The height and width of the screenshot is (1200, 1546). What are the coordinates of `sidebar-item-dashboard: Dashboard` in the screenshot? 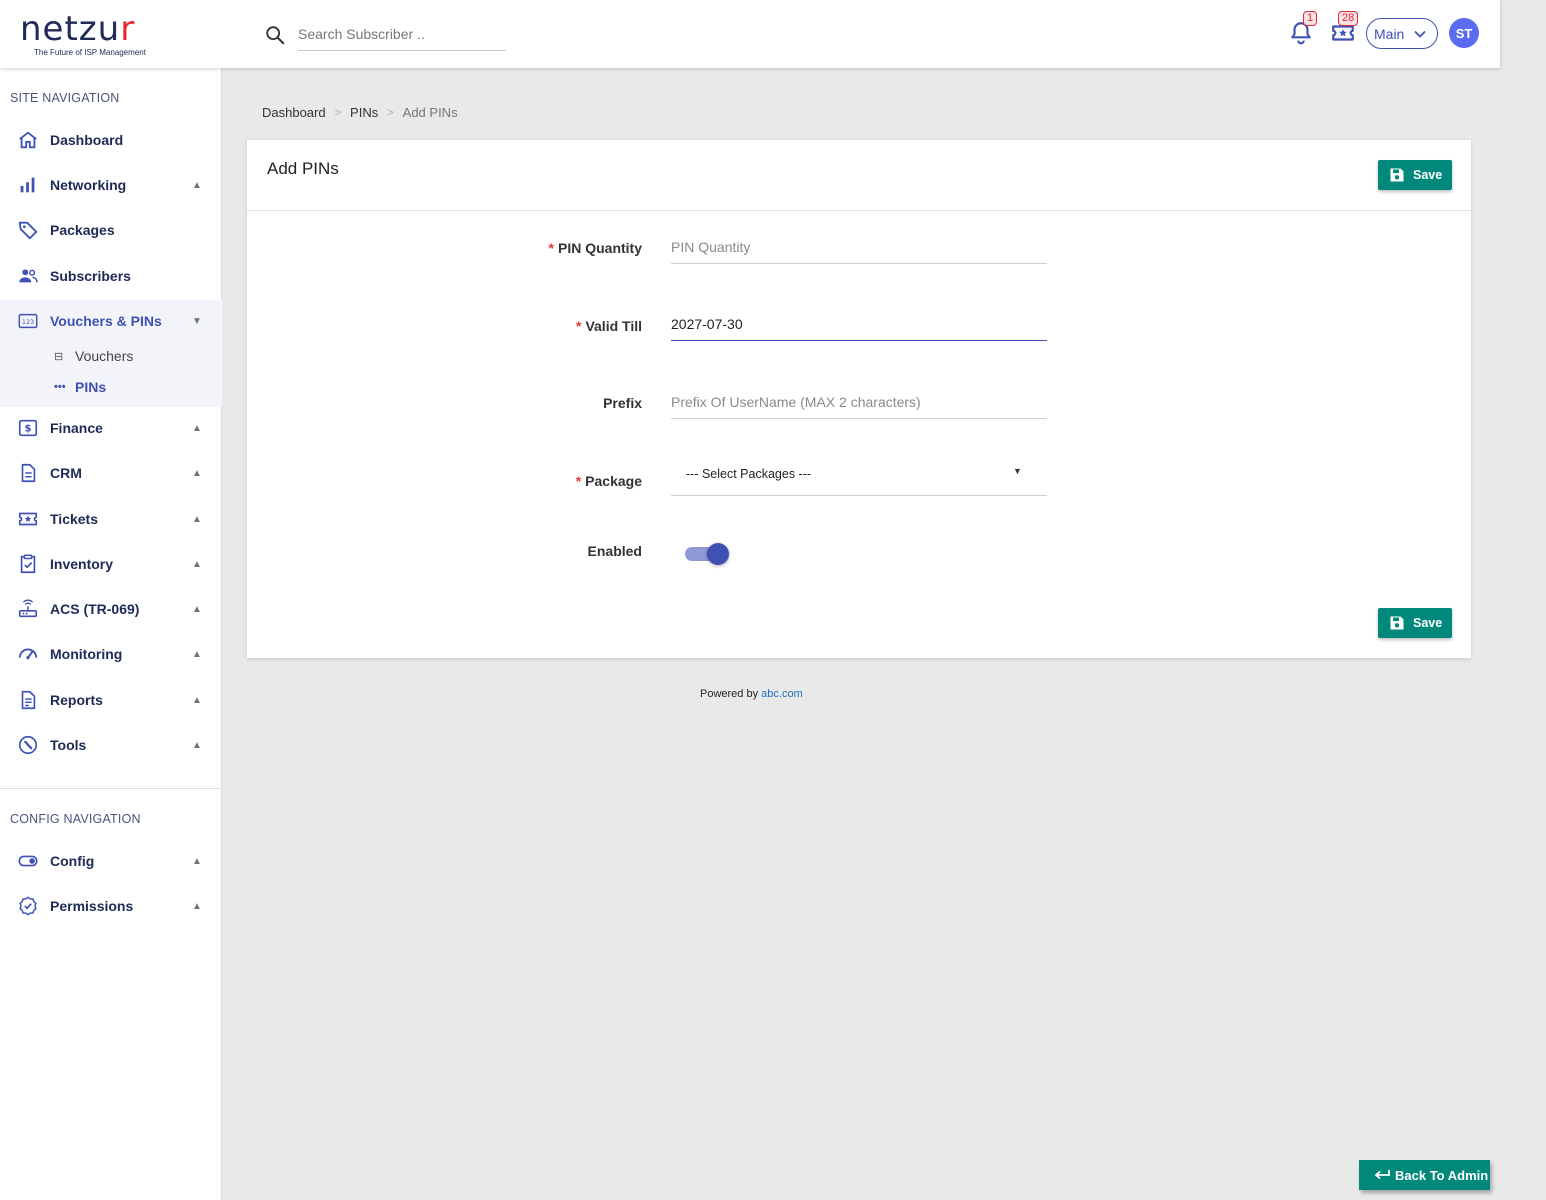 It's located at (111, 140).